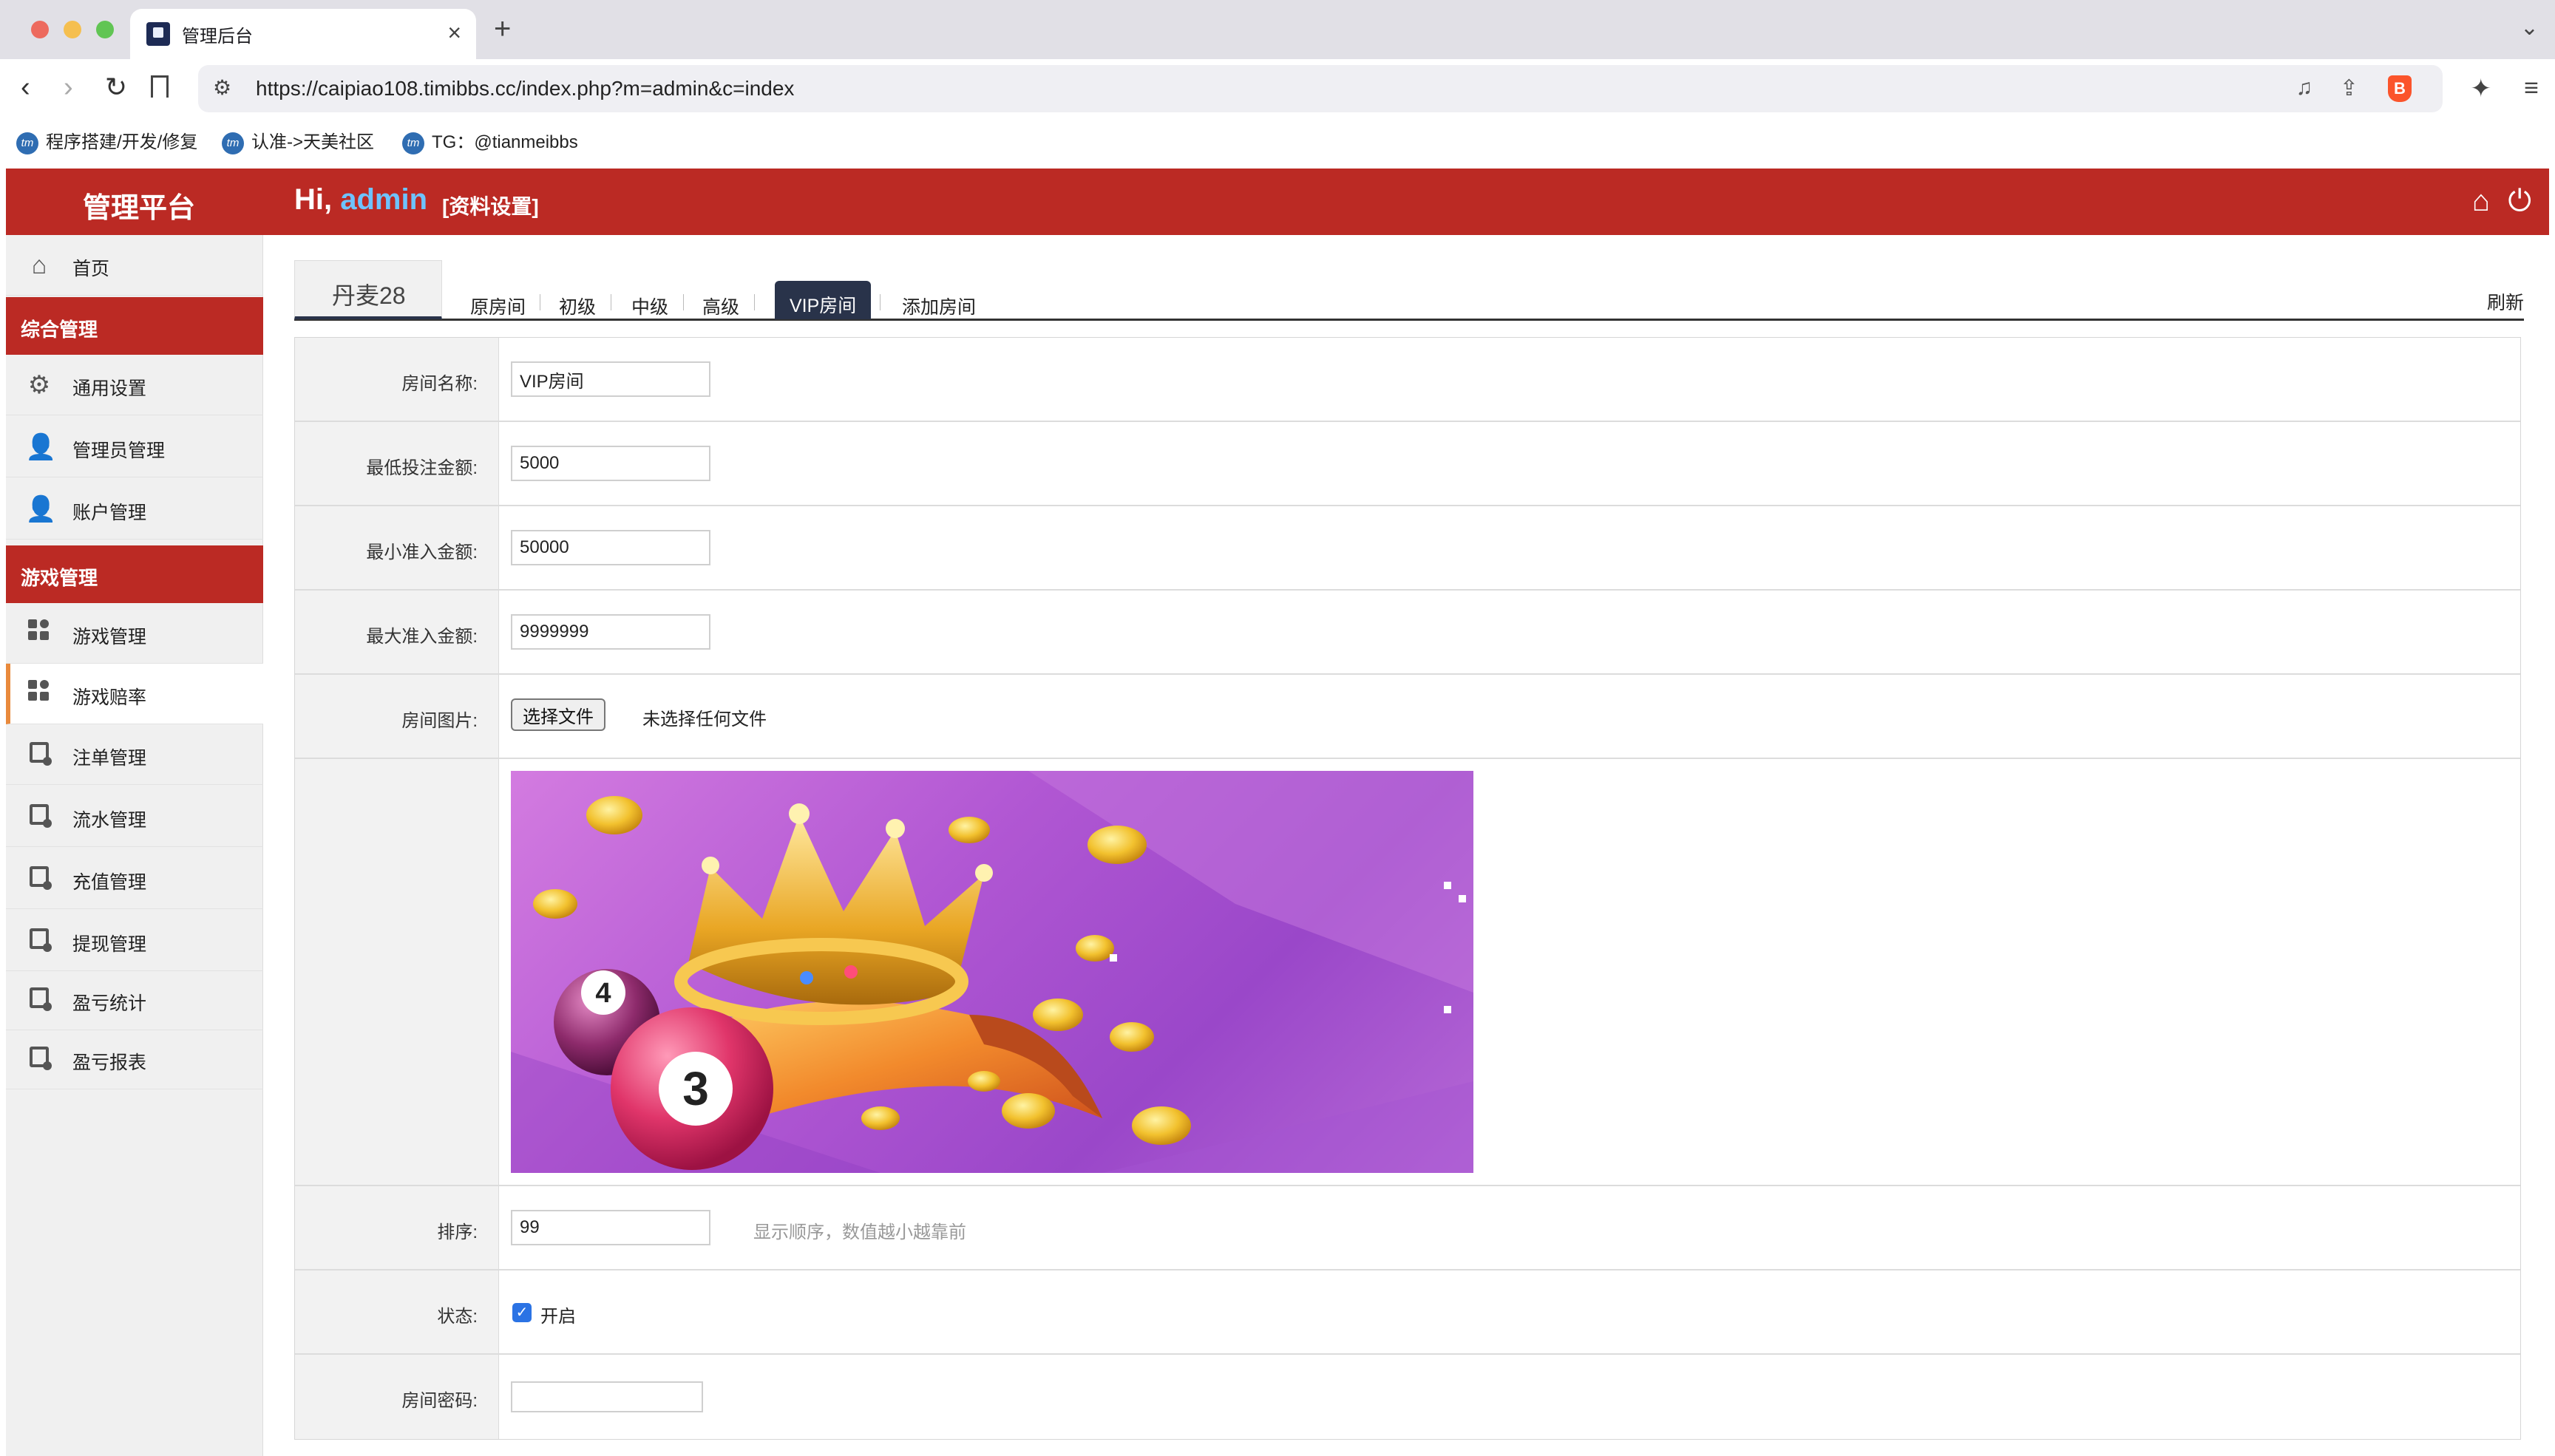  Describe the element at coordinates (135, 633) in the screenshot. I see `sidebar-item-game-management: 游戏管理` at that location.